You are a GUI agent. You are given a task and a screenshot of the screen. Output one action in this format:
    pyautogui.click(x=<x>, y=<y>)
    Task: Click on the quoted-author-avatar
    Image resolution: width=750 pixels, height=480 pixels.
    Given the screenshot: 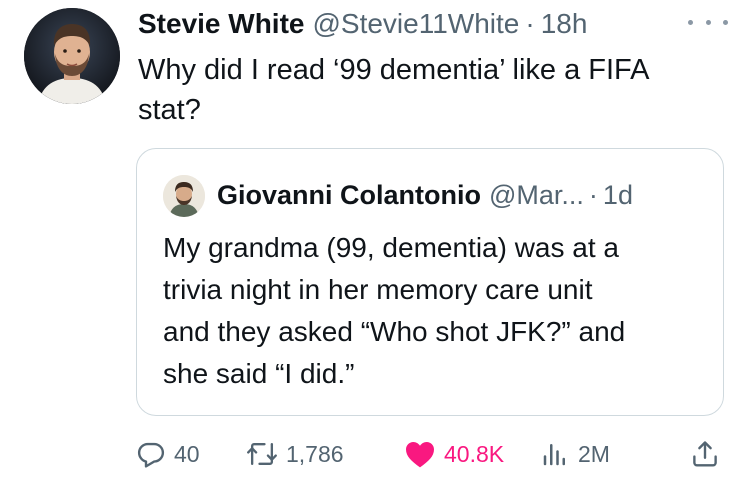 What is the action you would take?
    pyautogui.click(x=184, y=196)
    